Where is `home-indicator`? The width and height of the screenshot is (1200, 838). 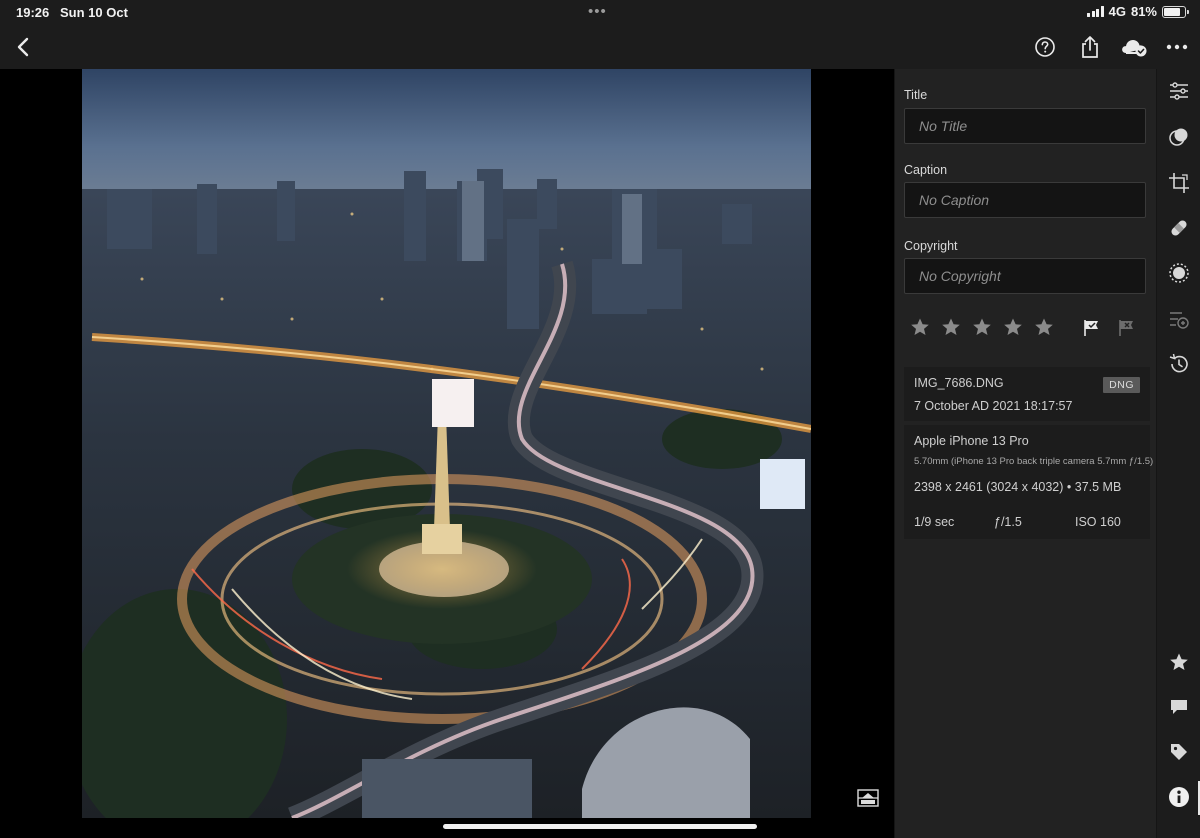
home-indicator is located at coordinates (600, 826).